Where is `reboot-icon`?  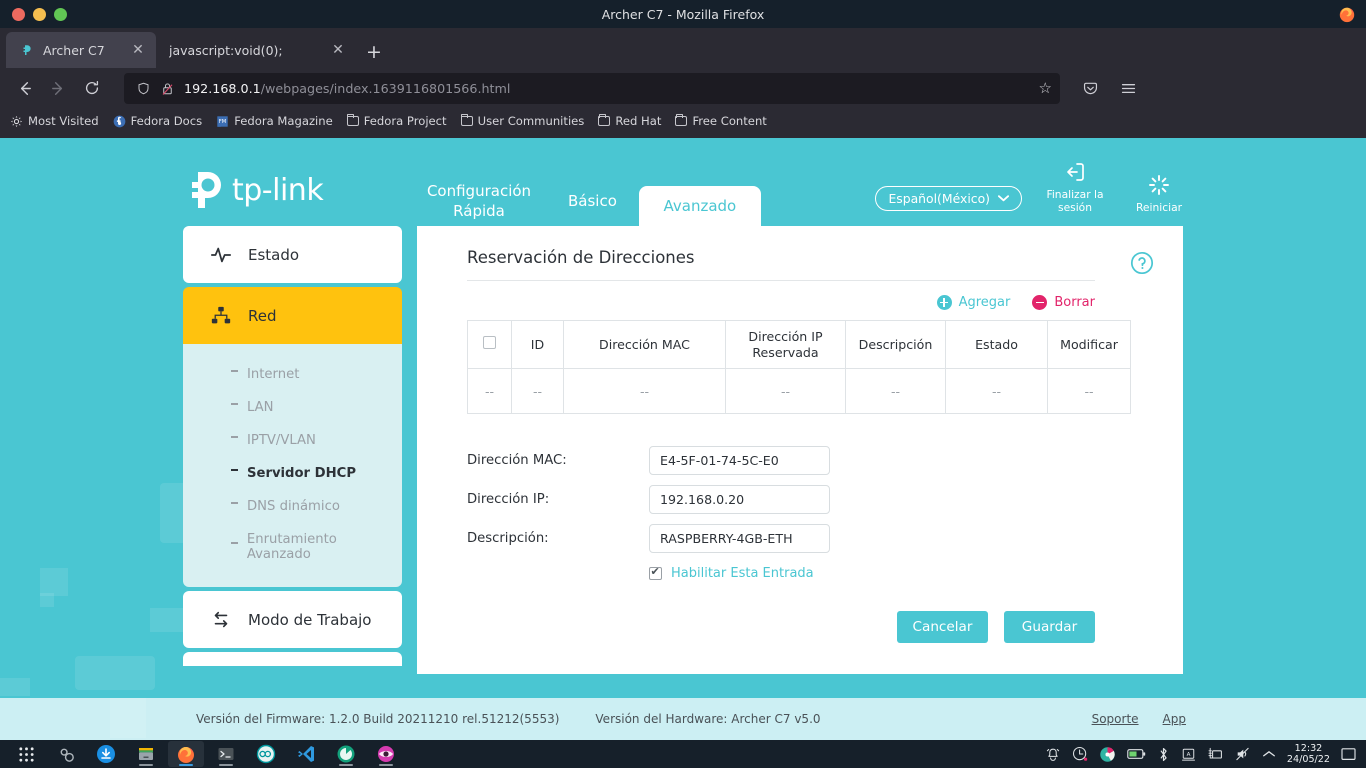 reboot-icon is located at coordinates (1159, 185).